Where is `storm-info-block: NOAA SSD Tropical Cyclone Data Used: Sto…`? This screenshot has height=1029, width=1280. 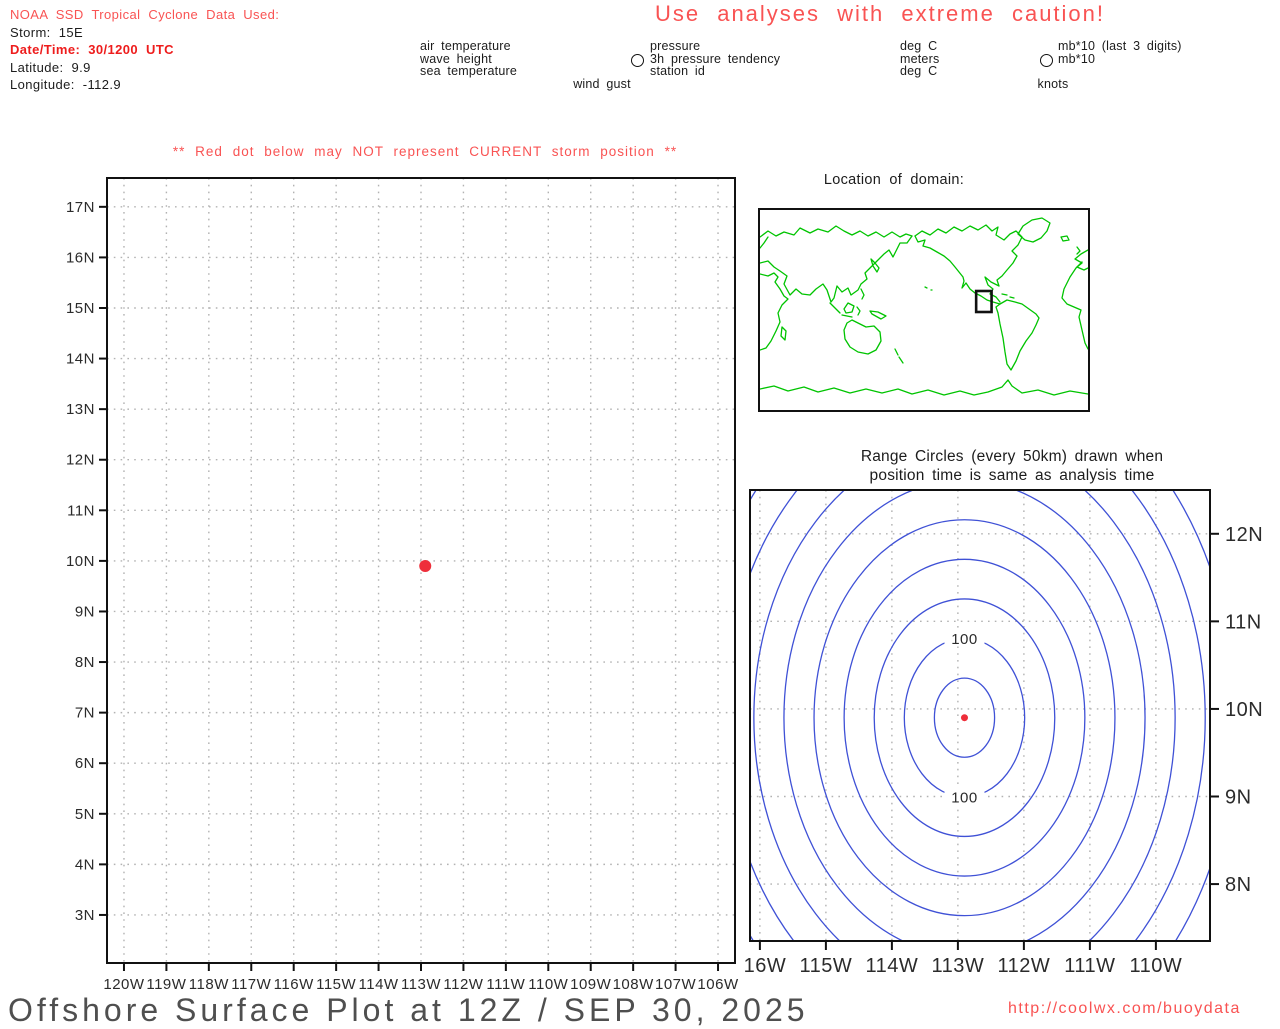
storm-info-block: NOAA SSD Tropical Cyclone Data Used: Sto… is located at coordinates (144, 50).